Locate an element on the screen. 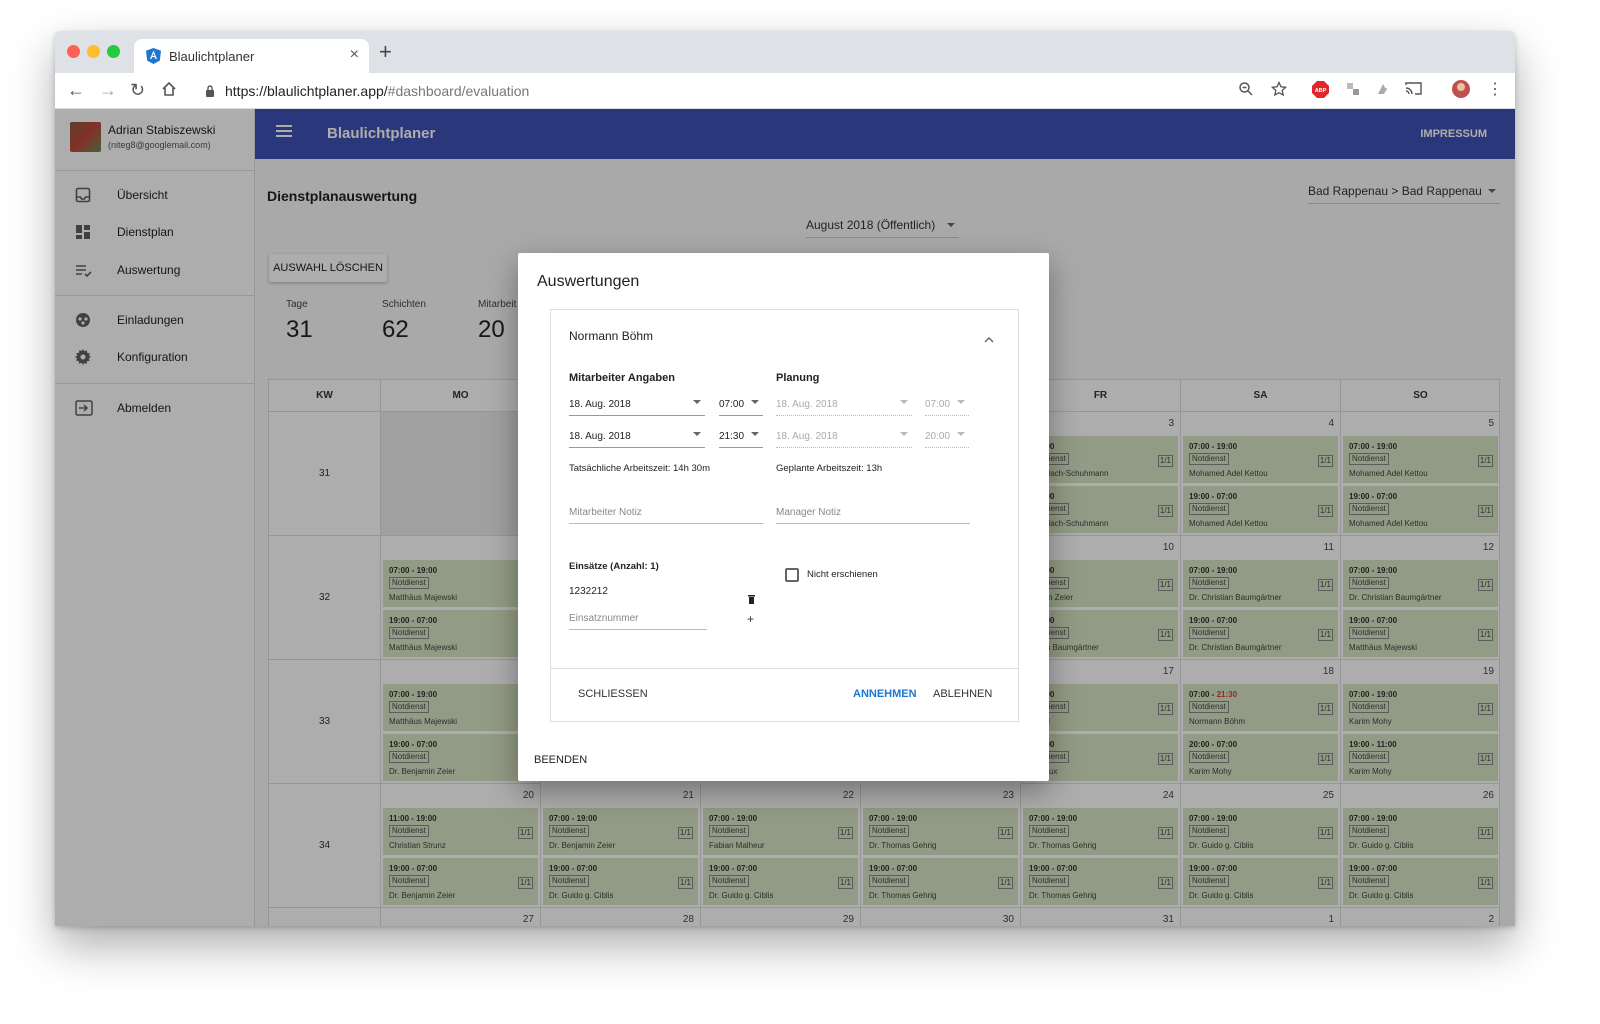  no-show-label: Nicht erschienen is located at coordinates (842, 574).